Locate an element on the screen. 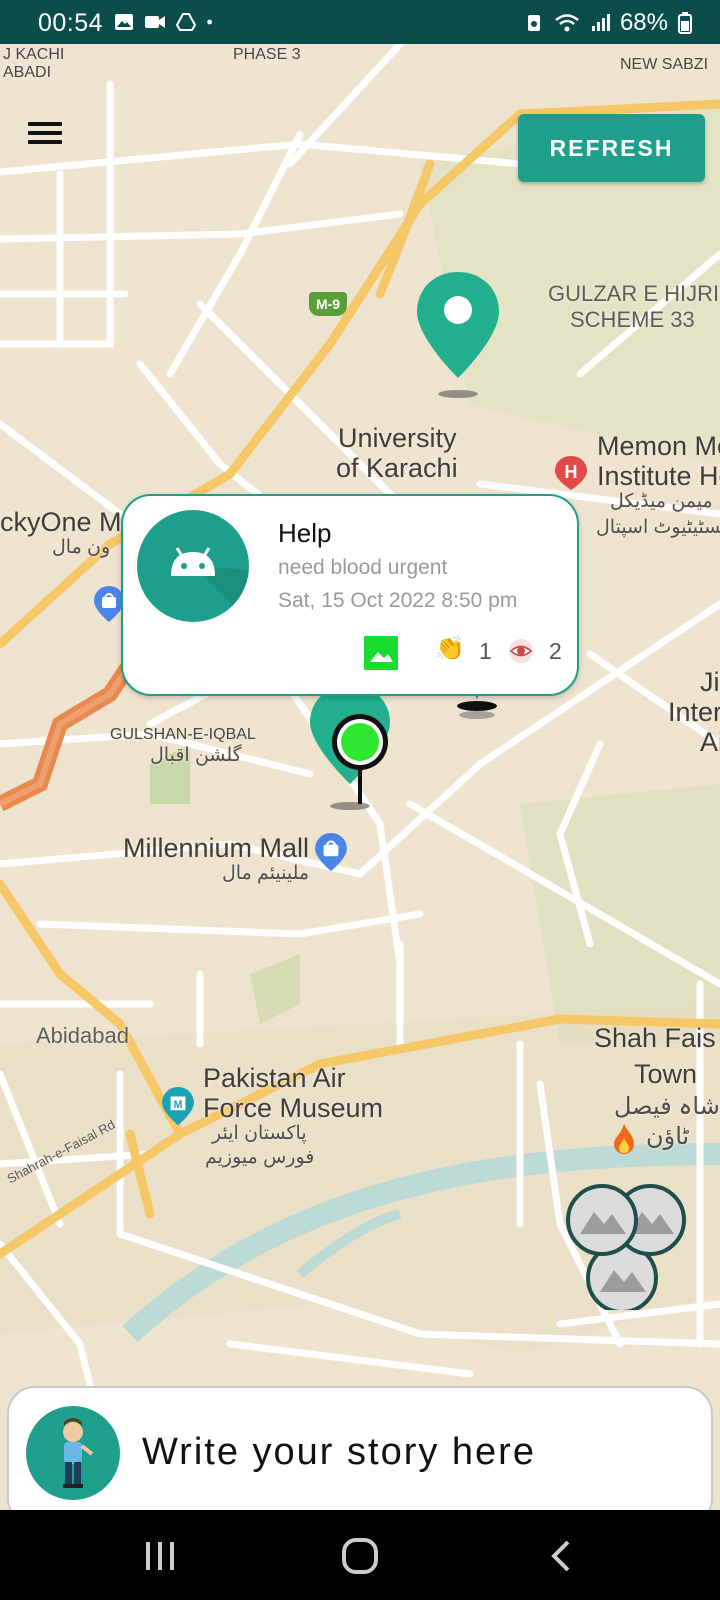  battery-percent: 68% is located at coordinates (643, 22).